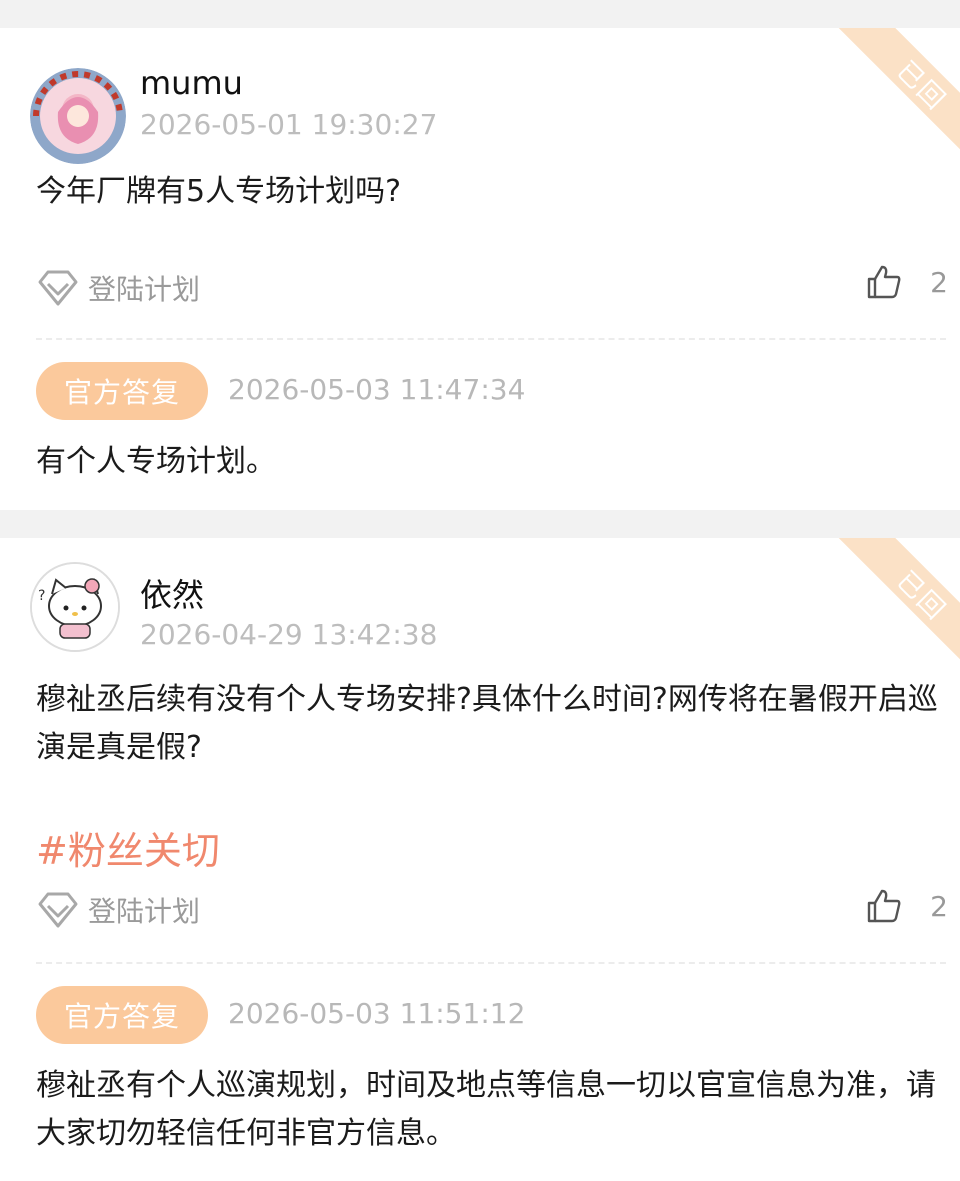  What do you see at coordinates (289, 124) in the screenshot?
I see `post-timestamp: 2026-05-01 19:30:27` at bounding box center [289, 124].